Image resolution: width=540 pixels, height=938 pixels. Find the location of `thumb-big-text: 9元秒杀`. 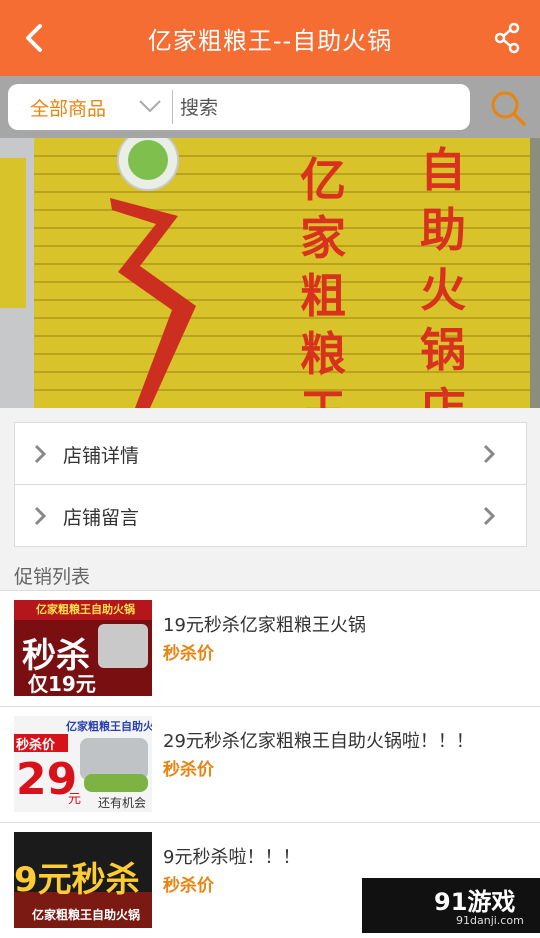

thumb-big-text: 9元秒杀 is located at coordinates (77, 880).